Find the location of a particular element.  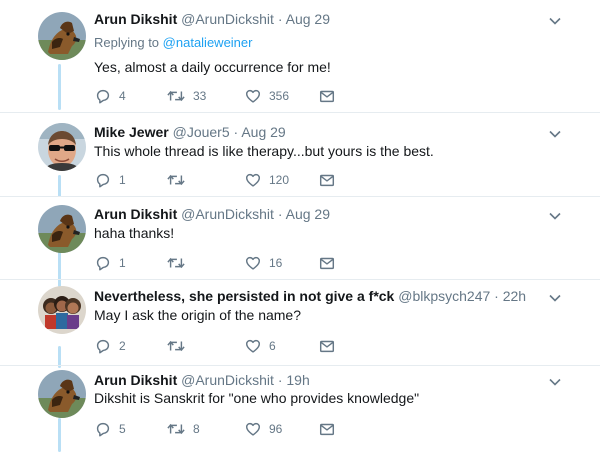

like-count: 120 is located at coordinates (279, 180).